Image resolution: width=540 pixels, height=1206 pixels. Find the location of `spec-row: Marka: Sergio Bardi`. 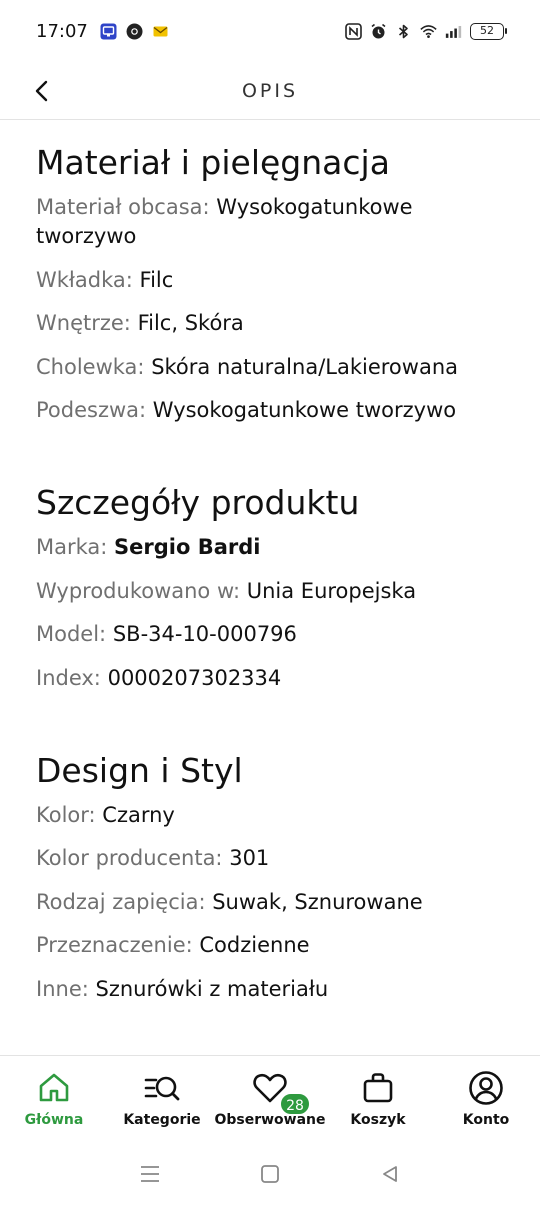

spec-row: Marka: Sergio Bardi is located at coordinates (270, 547).